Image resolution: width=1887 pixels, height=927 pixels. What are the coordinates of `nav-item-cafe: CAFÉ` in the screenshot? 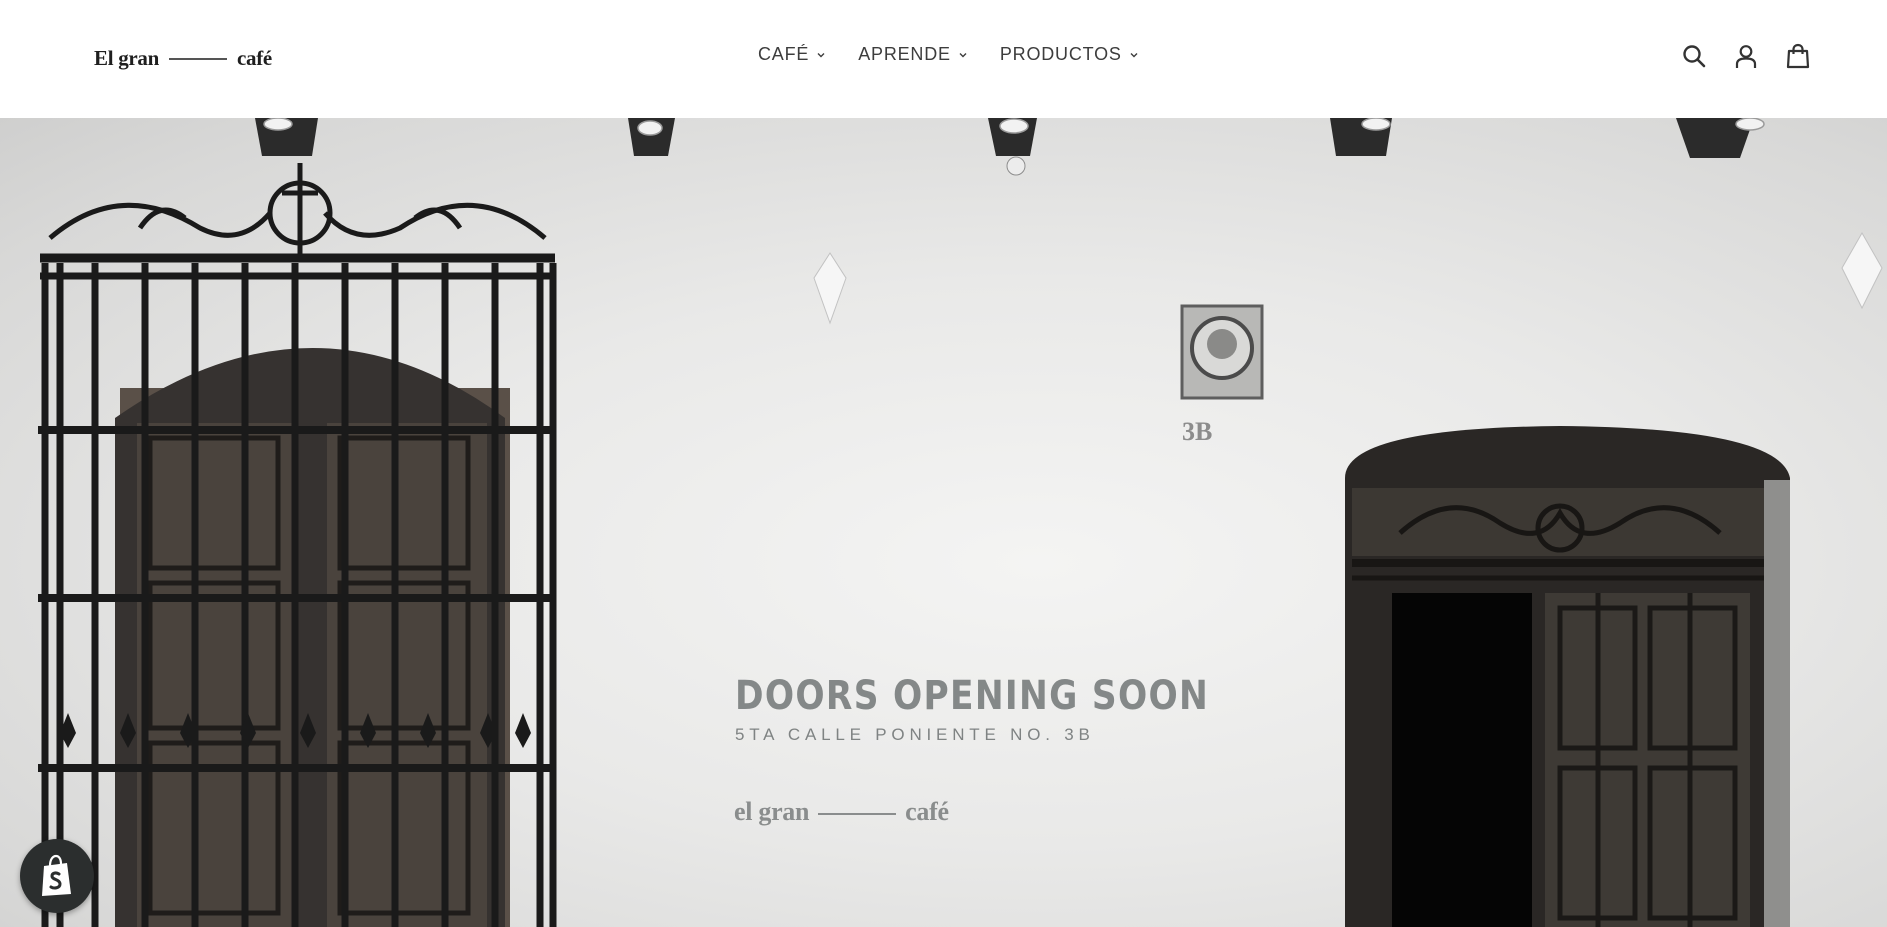 It's located at (792, 54).